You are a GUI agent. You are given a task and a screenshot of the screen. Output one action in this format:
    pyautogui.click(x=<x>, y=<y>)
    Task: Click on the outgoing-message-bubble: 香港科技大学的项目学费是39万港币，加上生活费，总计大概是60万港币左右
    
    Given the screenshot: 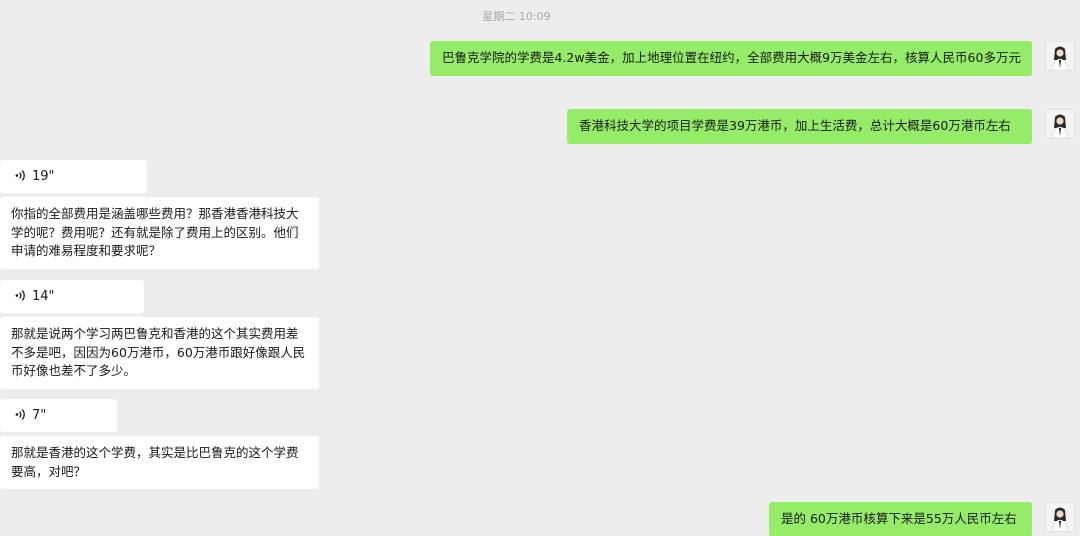 What is the action you would take?
    pyautogui.click(x=799, y=126)
    